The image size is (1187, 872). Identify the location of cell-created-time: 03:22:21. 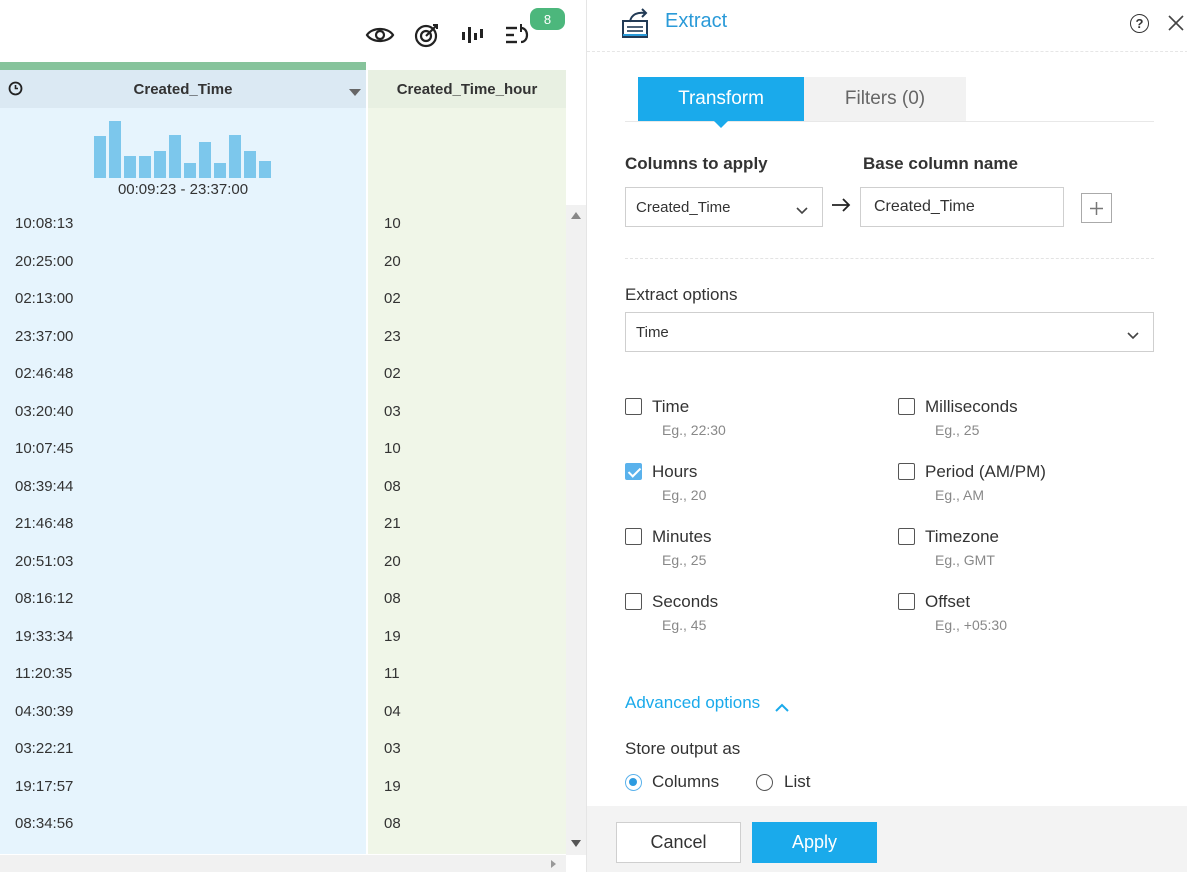
(44, 748).